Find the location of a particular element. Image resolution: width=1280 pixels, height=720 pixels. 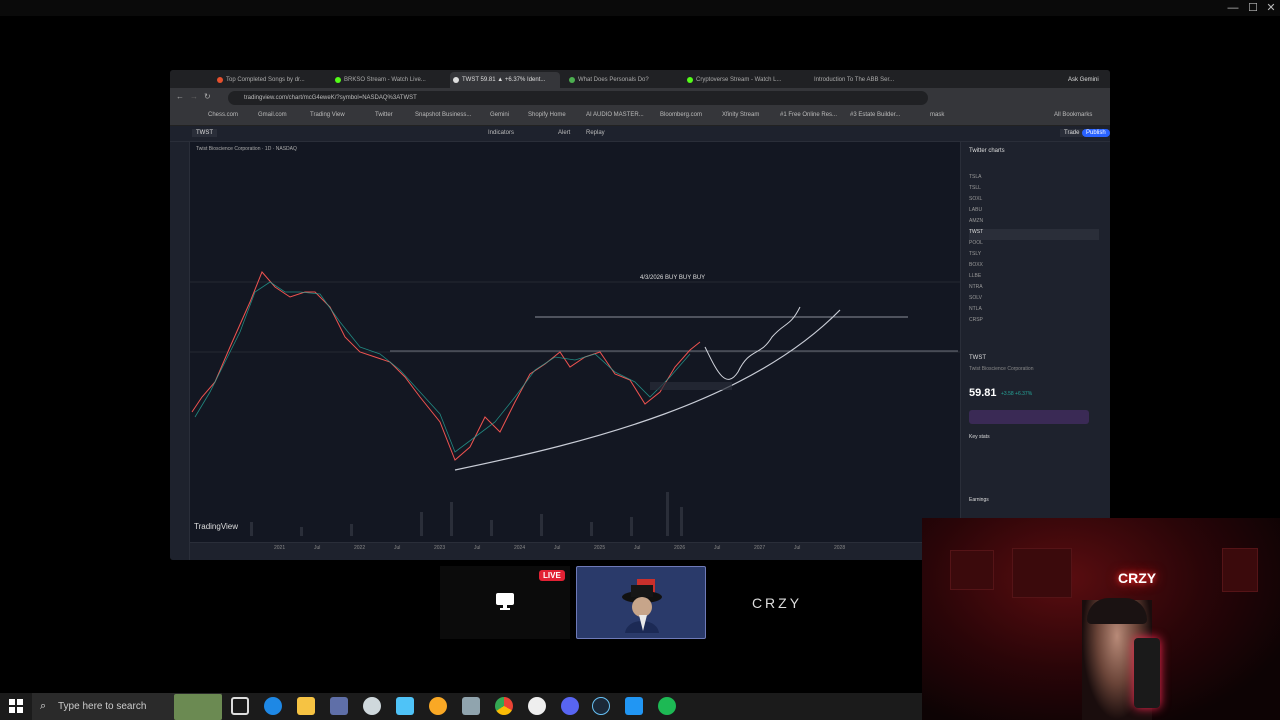

trend-curve is located at coordinates (647, 390).